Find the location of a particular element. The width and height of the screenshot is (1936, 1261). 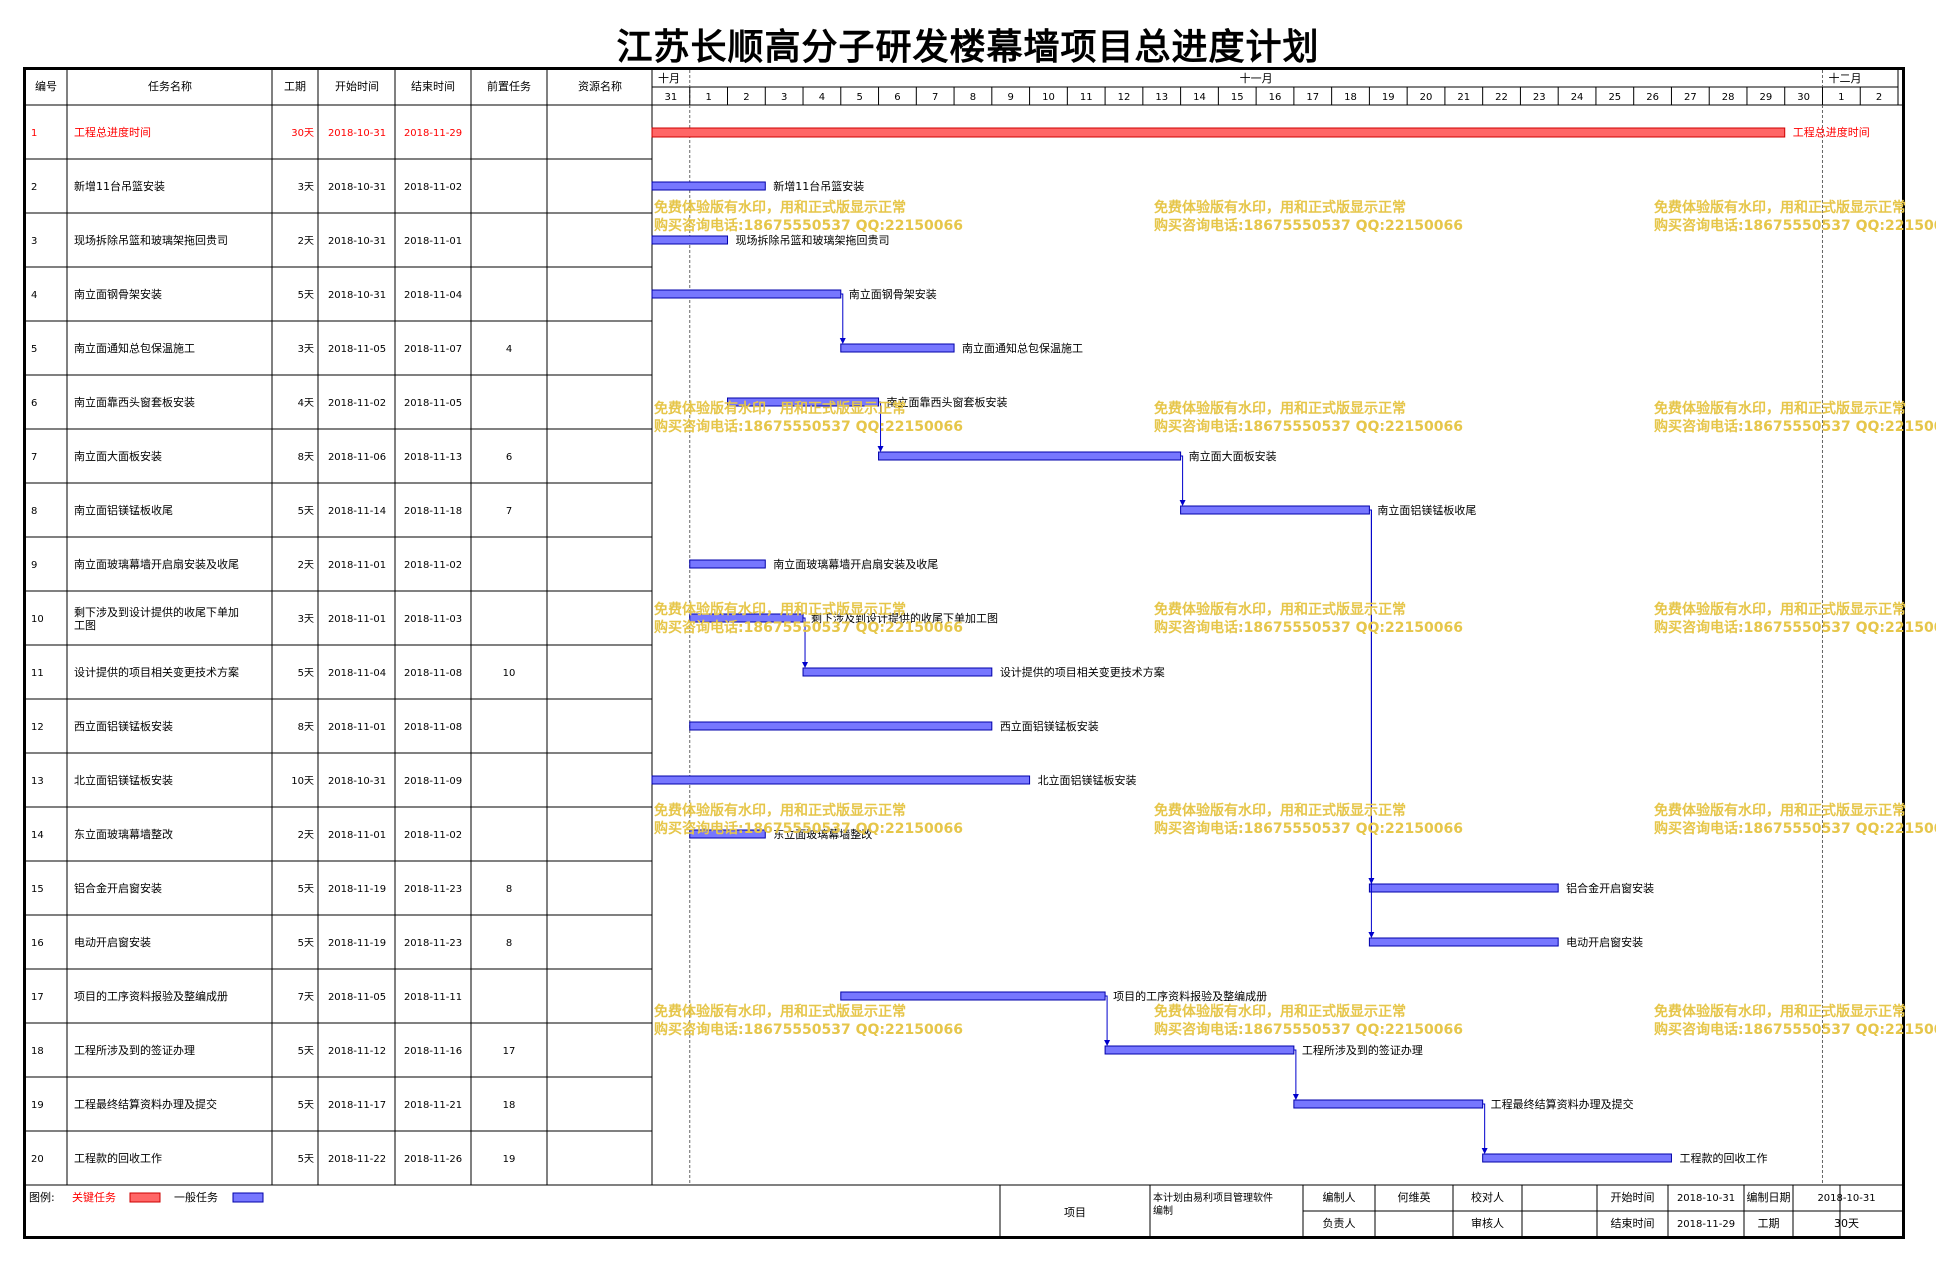

task-end: 2018-11-09 is located at coordinates (433, 781).